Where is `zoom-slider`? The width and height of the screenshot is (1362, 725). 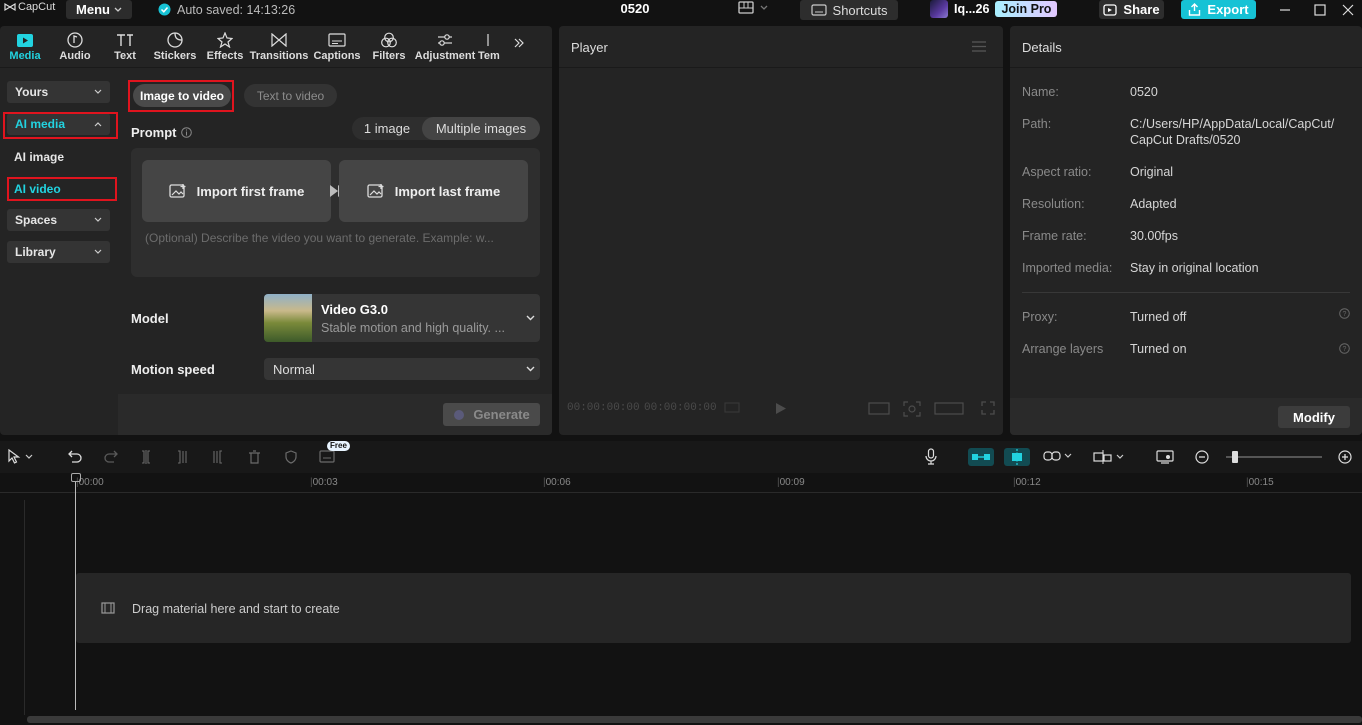
zoom-slider is located at coordinates (1274, 457).